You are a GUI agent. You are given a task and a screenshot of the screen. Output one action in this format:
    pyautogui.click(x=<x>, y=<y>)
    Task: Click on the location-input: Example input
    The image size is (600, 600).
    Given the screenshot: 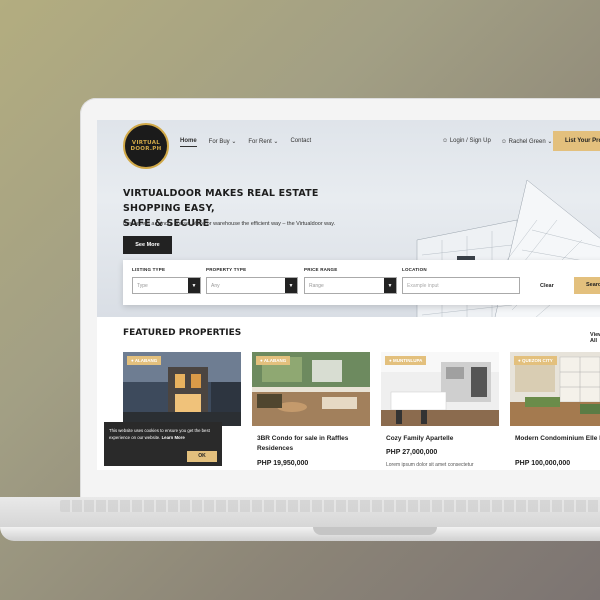 What is the action you would take?
    pyautogui.click(x=461, y=285)
    